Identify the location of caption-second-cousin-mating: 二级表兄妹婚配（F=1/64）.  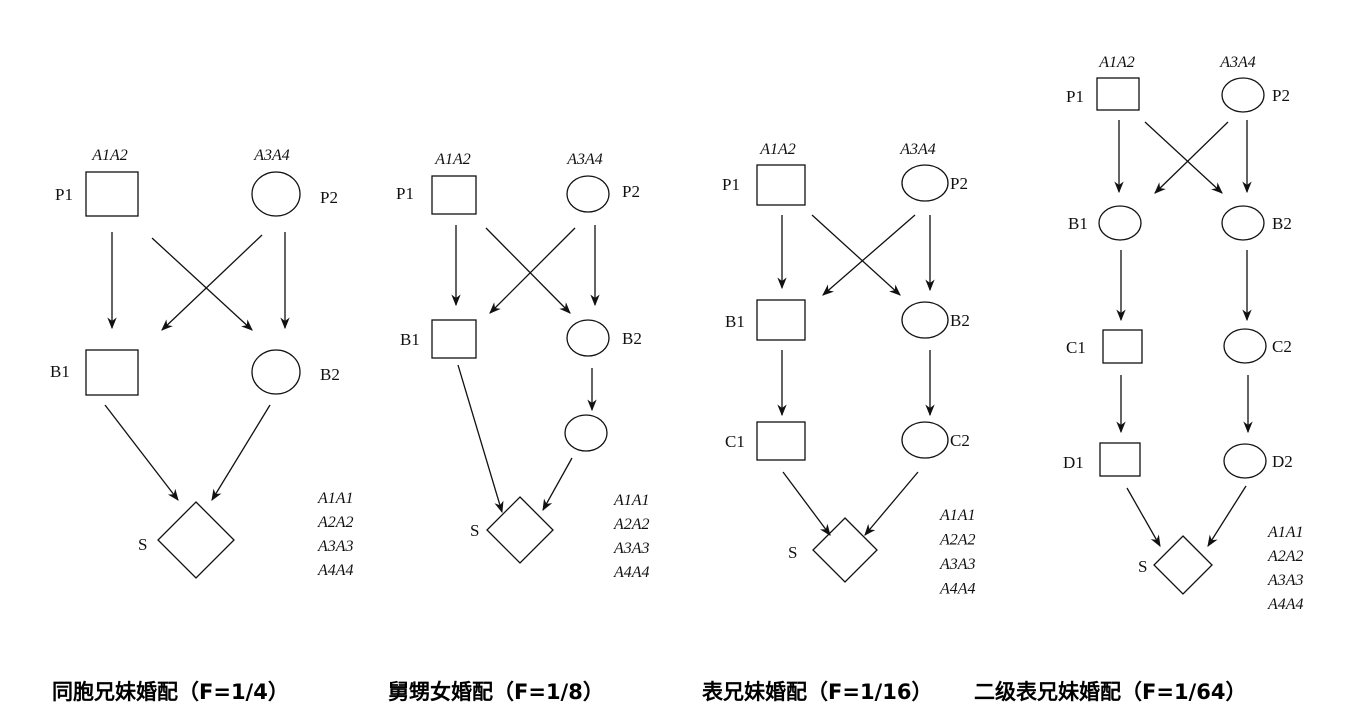
(1110, 692).